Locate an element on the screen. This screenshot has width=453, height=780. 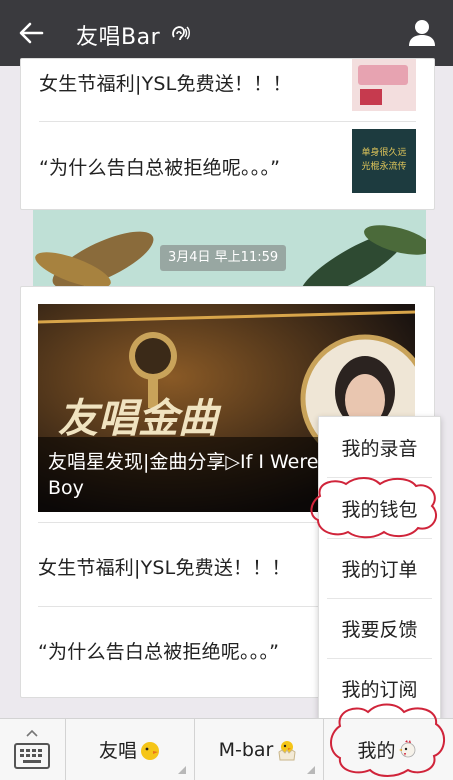
my-menu-popup: 我的录音 我的钱包 我的订单 我要反馈 我的订阅 is located at coordinates (379, 568).